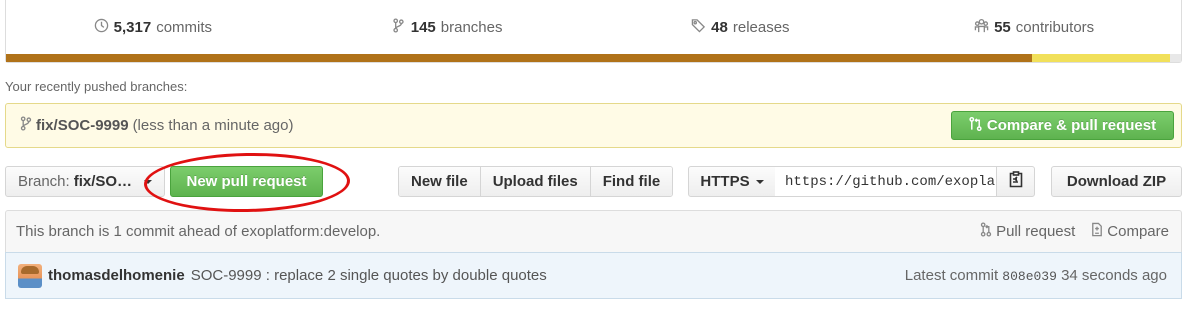  I want to click on branches-link: 145 branches, so click(447, 27).